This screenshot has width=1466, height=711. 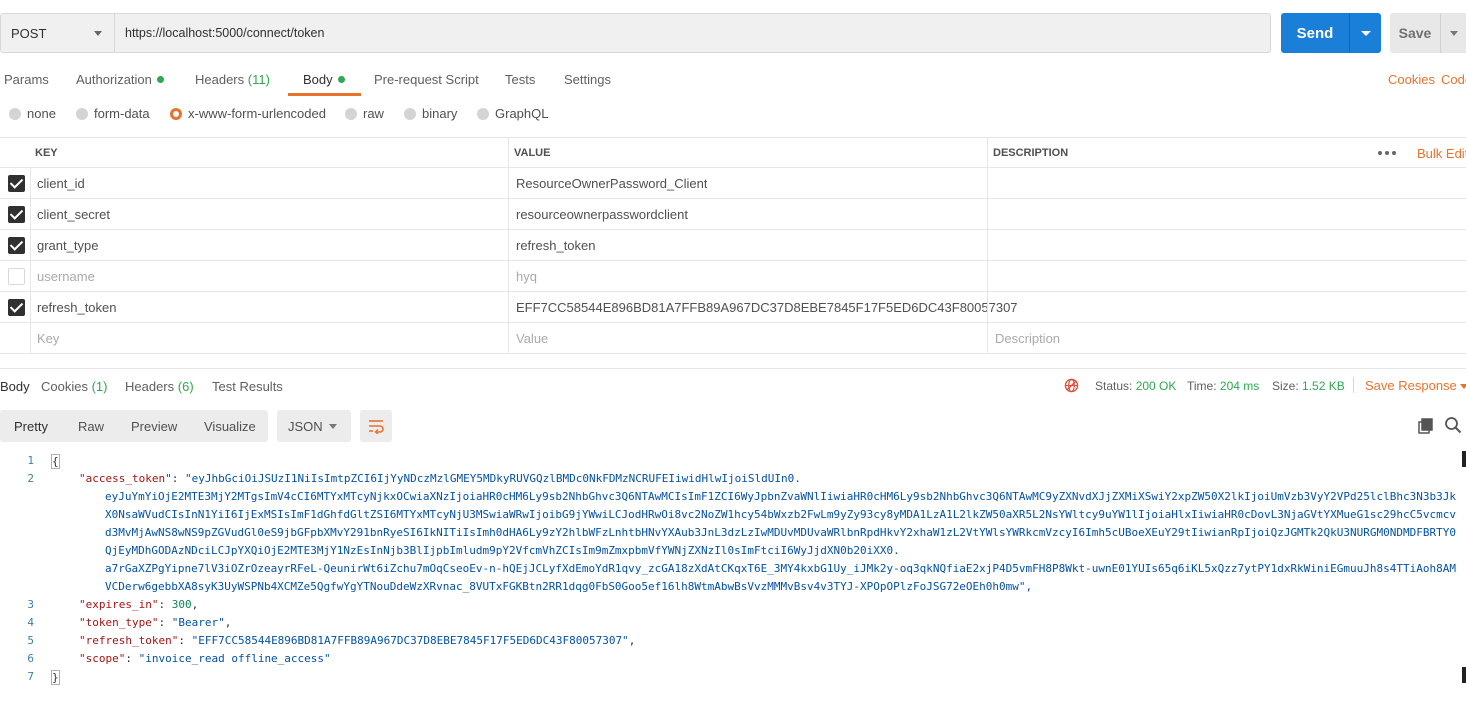 What do you see at coordinates (57, 33) in the screenshot?
I see `method-select: POST` at bounding box center [57, 33].